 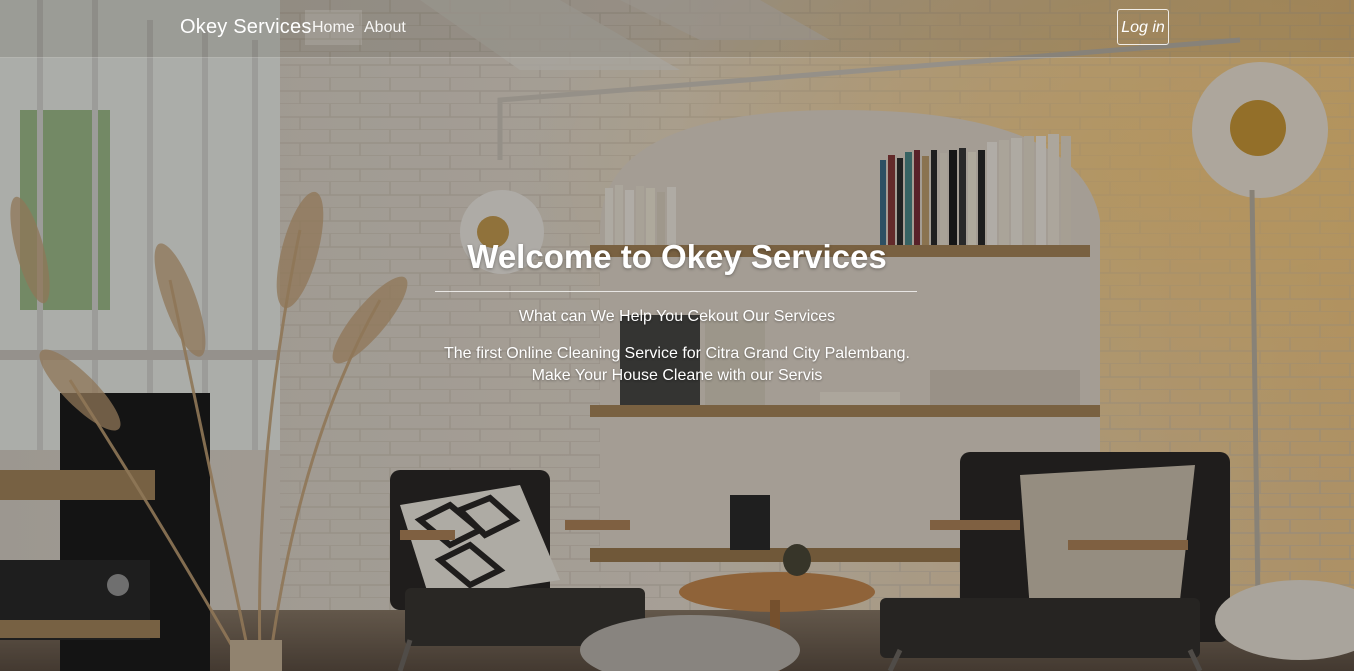 I want to click on hero-divider, so click(x=676, y=291).